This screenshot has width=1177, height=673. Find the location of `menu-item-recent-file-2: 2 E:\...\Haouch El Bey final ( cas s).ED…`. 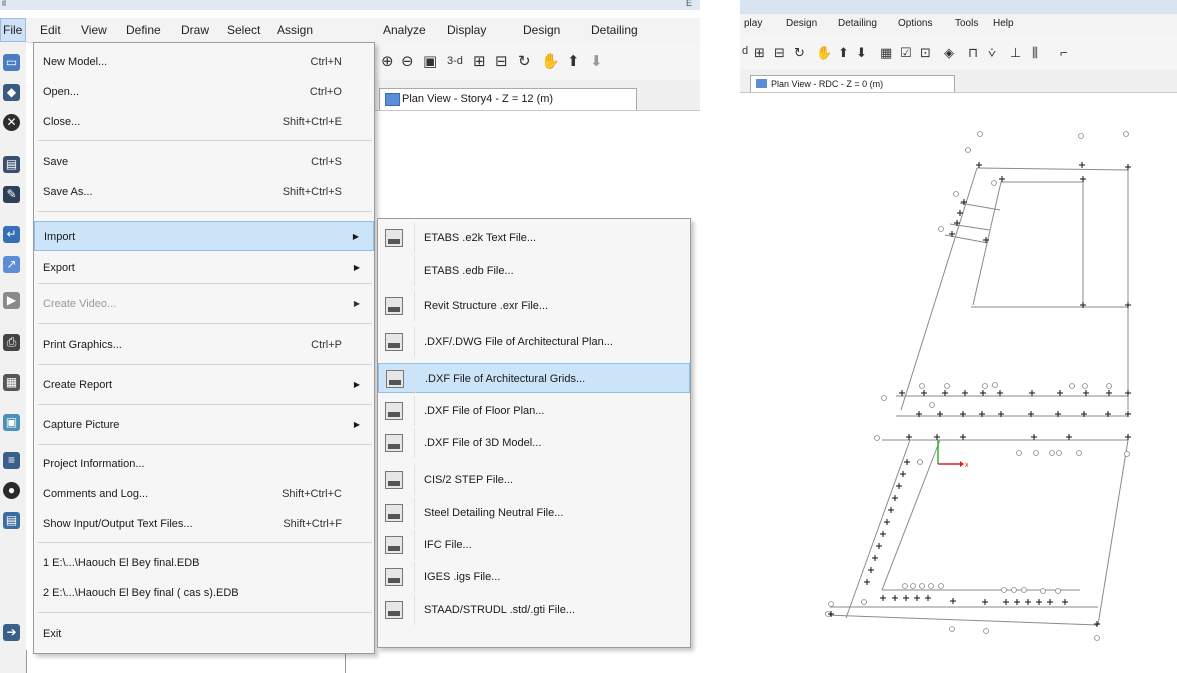

menu-item-recent-file-2: 2 E:\...\Haouch El Bey final ( cas s).ED… is located at coordinates (204, 593).